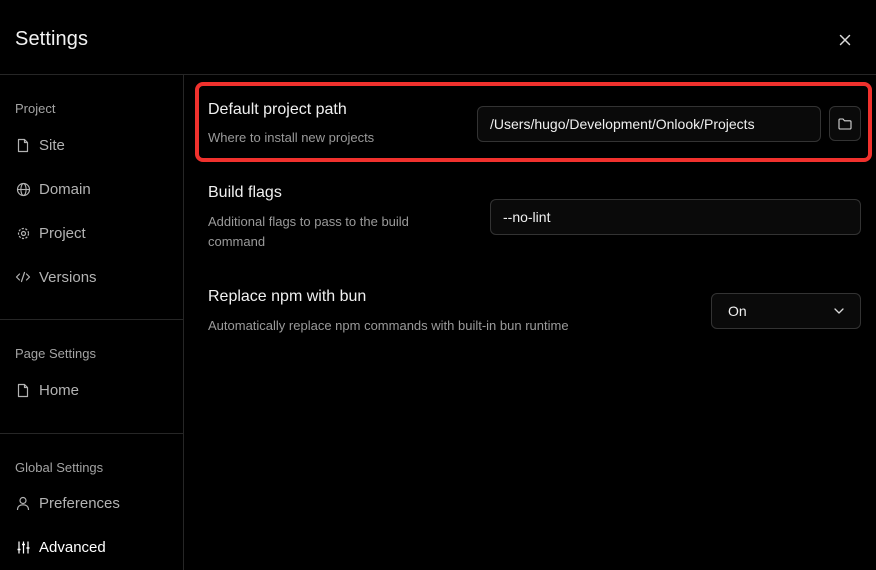 The image size is (876, 570). I want to click on close-button, so click(845, 40).